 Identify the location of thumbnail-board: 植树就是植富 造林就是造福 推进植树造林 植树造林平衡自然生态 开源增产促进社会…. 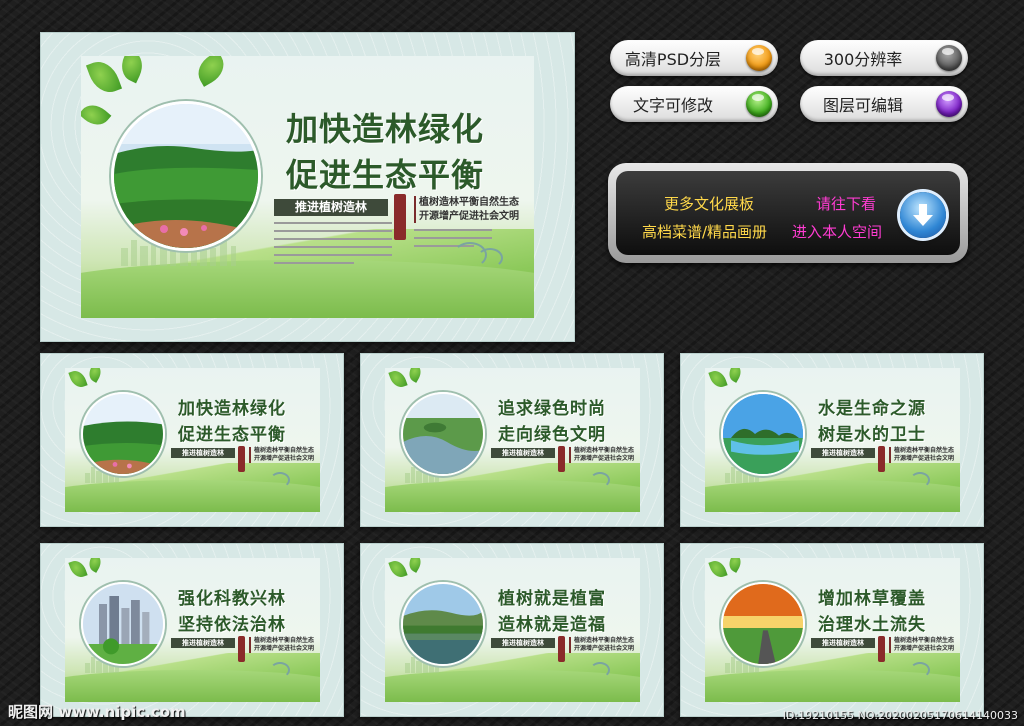
(512, 630).